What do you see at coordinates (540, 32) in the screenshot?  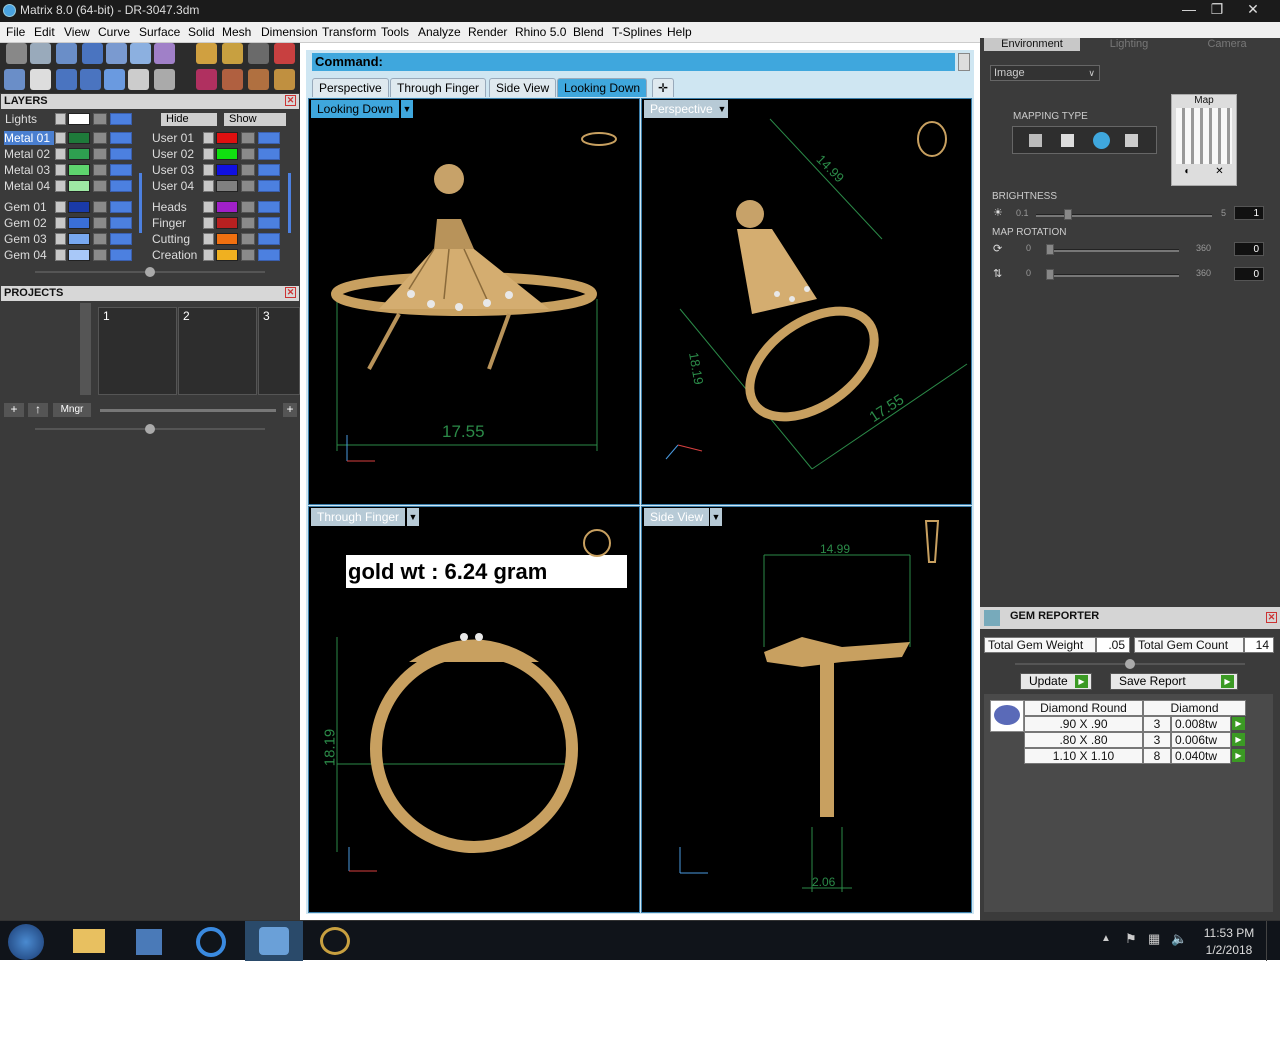 I see `menu-rhino: Rhino 5.0` at bounding box center [540, 32].